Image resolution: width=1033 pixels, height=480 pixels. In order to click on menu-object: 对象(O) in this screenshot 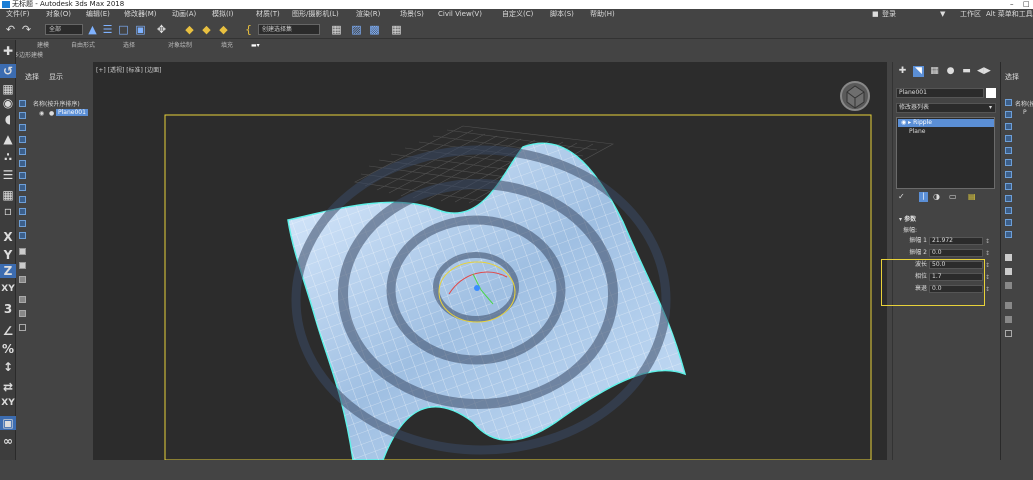, I will do `click(58, 14)`.